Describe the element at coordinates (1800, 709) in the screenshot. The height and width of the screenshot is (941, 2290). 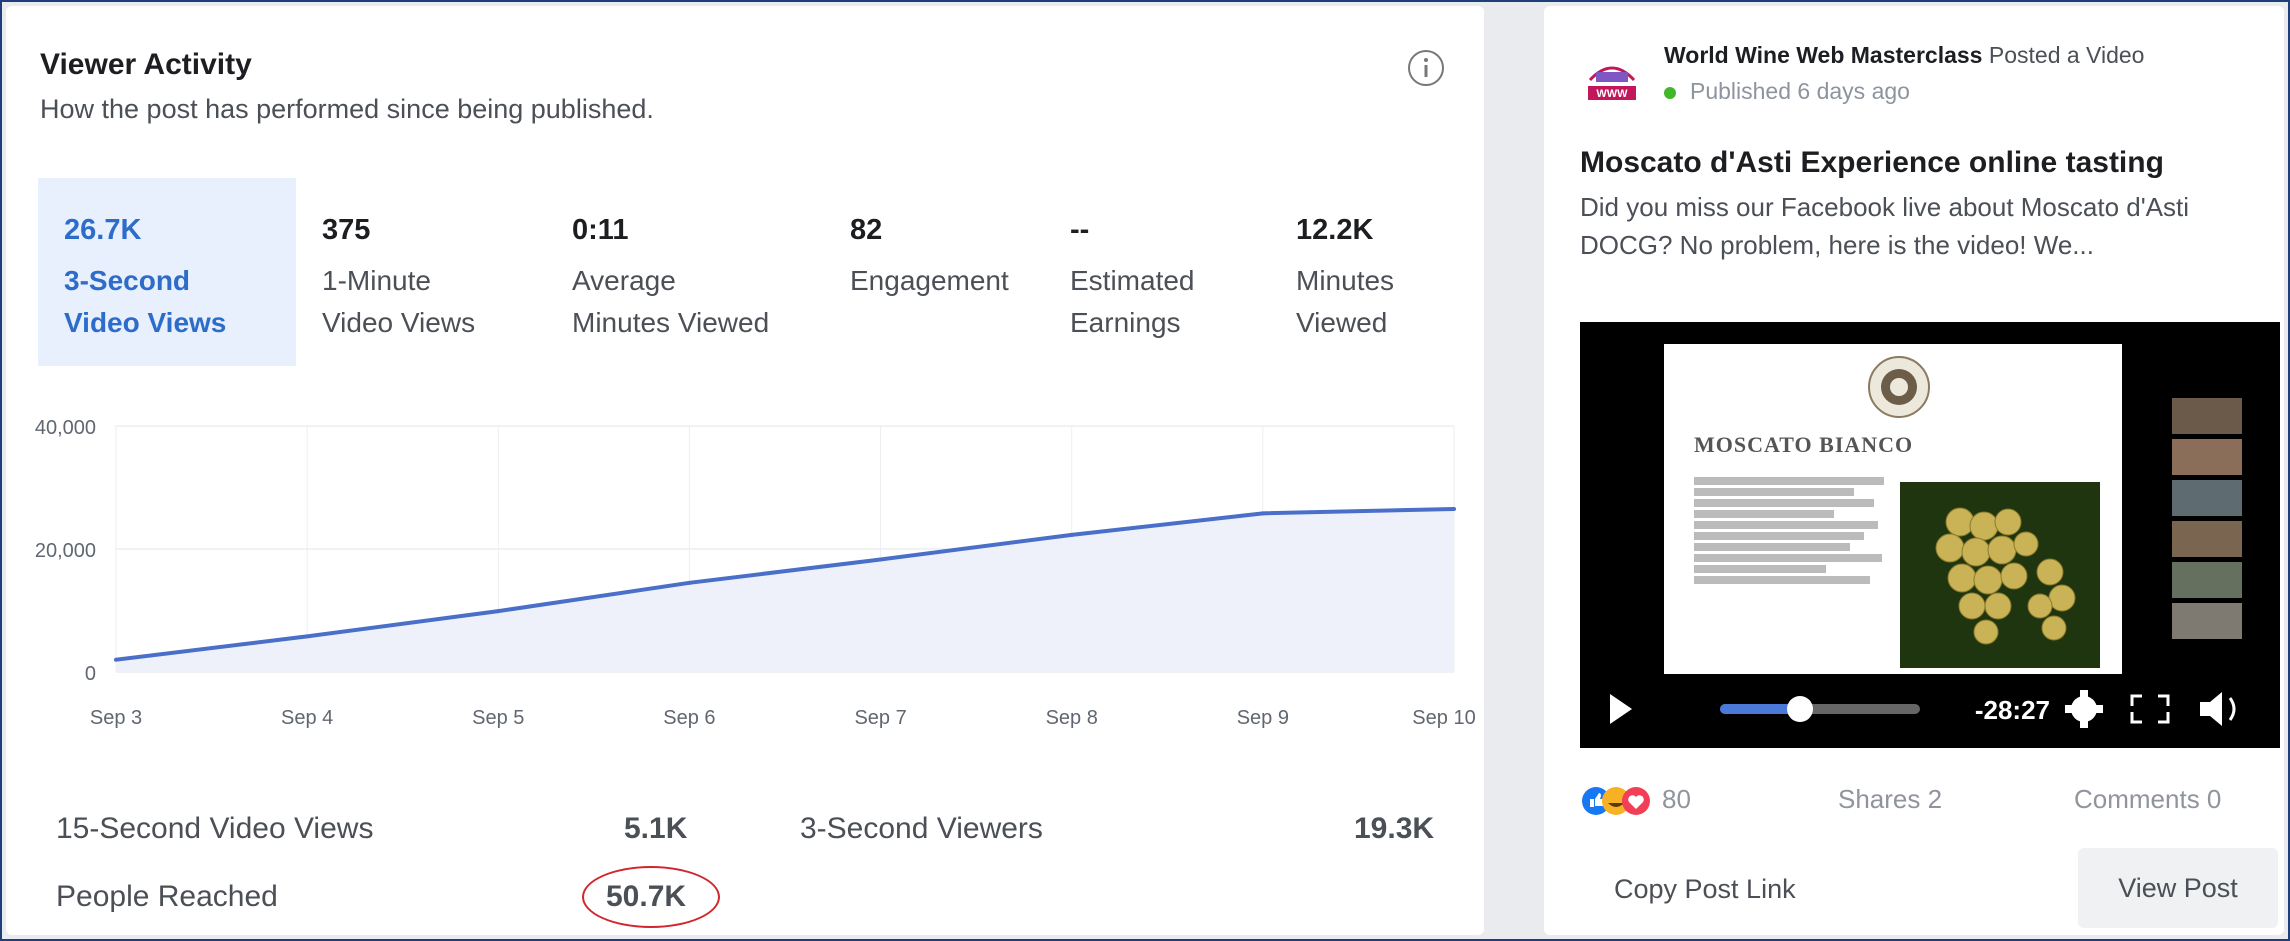
I see `seek-bar-handle` at that location.